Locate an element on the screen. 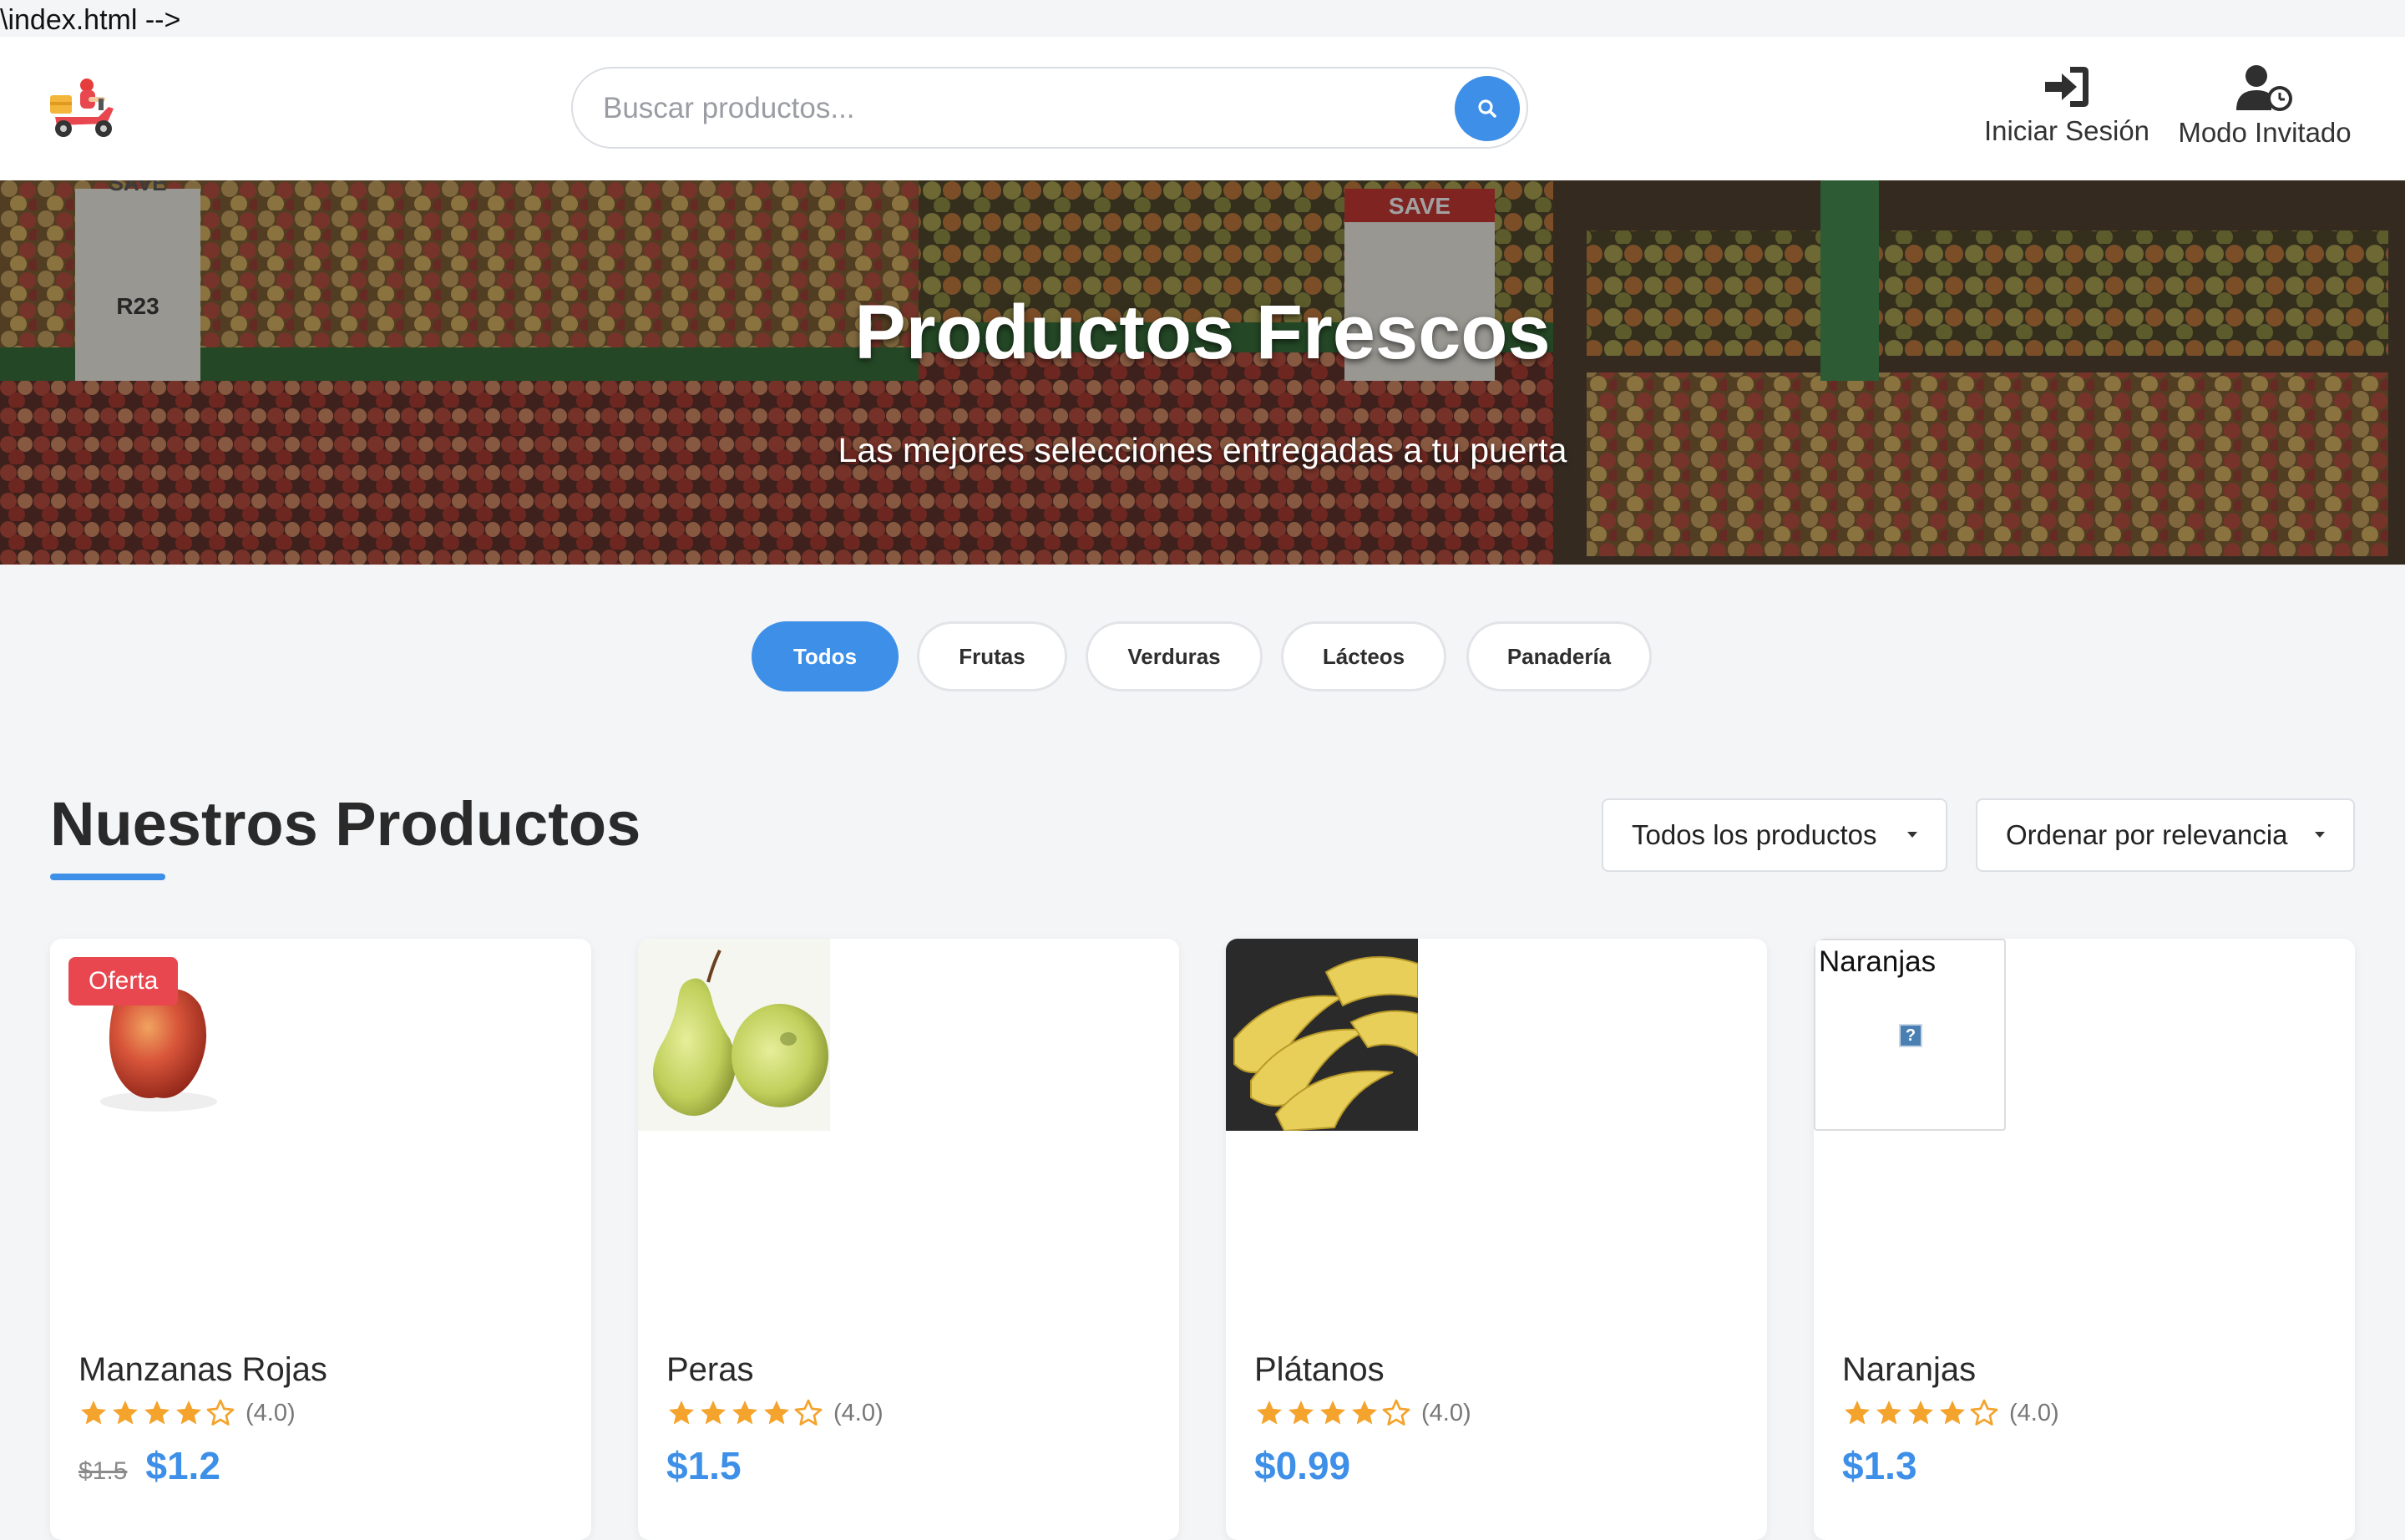 This screenshot has height=1540, width=2405. category-pill-todos: Todos is located at coordinates (825, 656).